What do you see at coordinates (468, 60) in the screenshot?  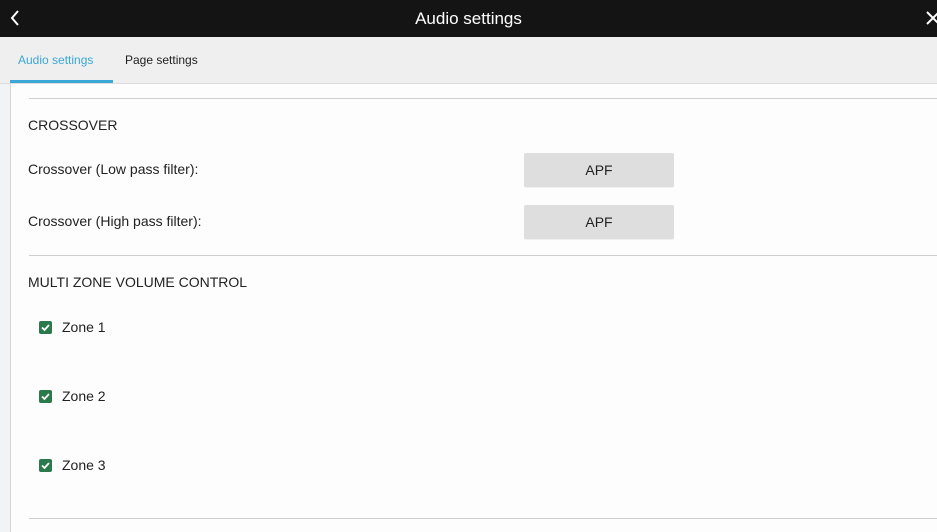 I see `tab-bar: Audio settings Page settings` at bounding box center [468, 60].